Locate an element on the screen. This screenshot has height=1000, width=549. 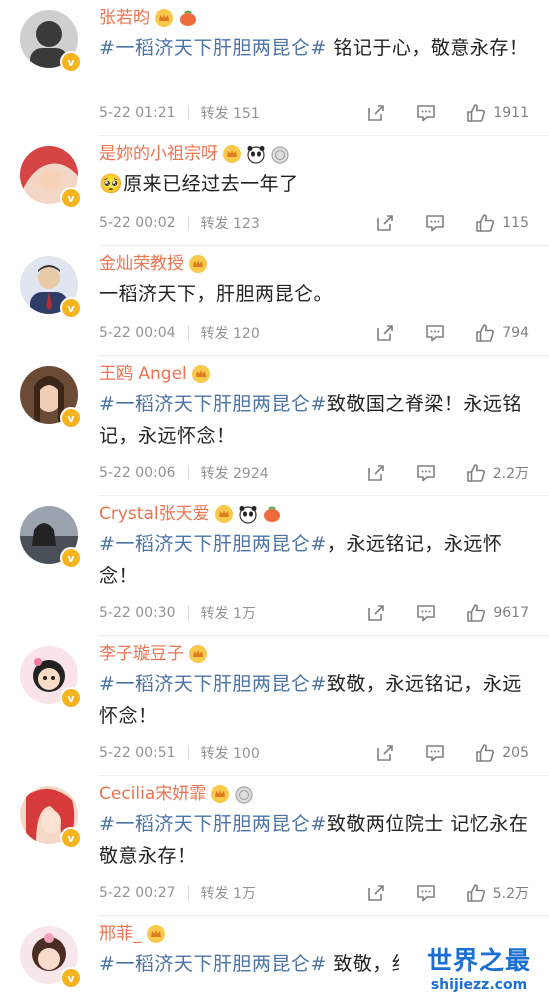
comment-meta: 5-22 00:06 转发 2924 is located at coordinates (184, 473).